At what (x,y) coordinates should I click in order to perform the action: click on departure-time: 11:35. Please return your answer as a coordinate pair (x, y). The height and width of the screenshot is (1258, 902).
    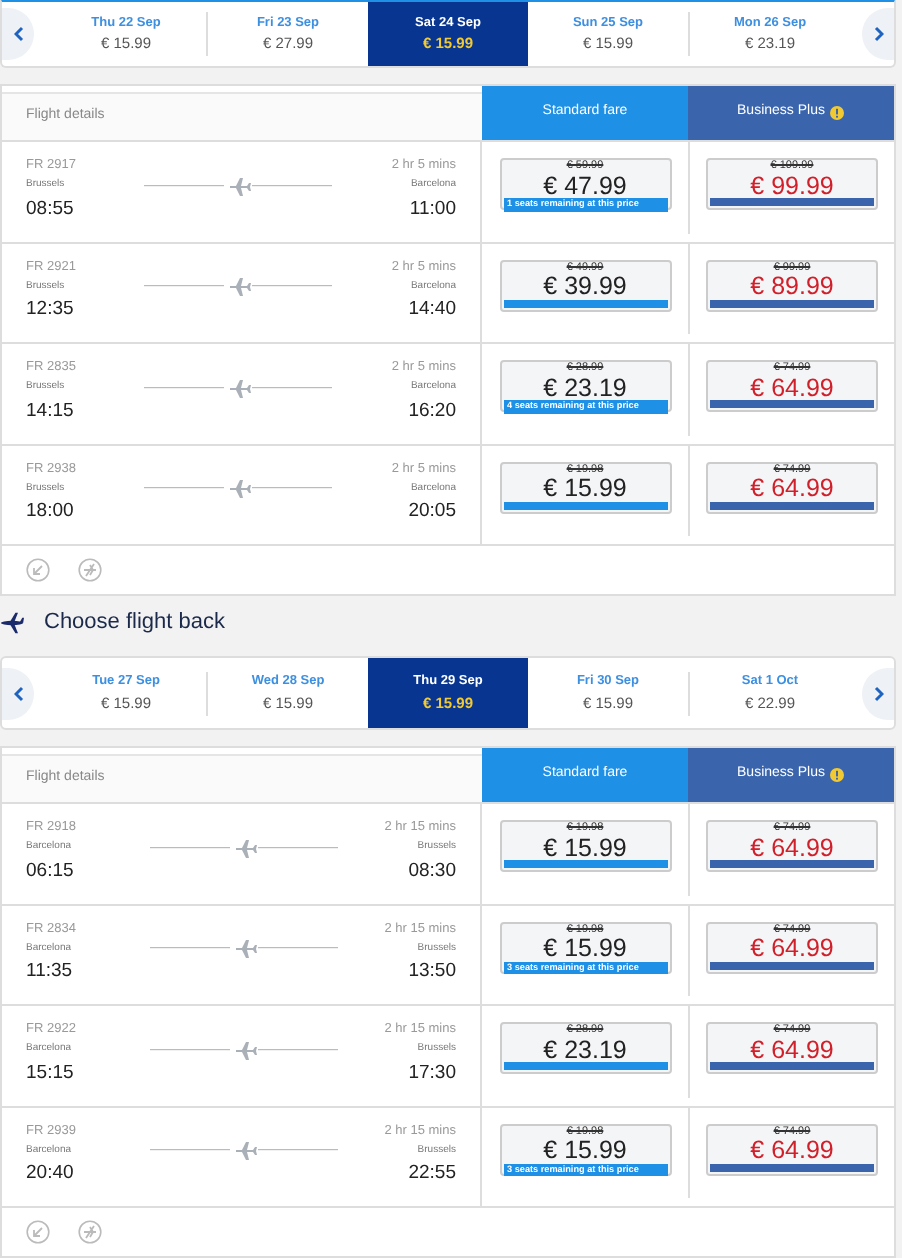
    Looking at the image, I should click on (49, 972).